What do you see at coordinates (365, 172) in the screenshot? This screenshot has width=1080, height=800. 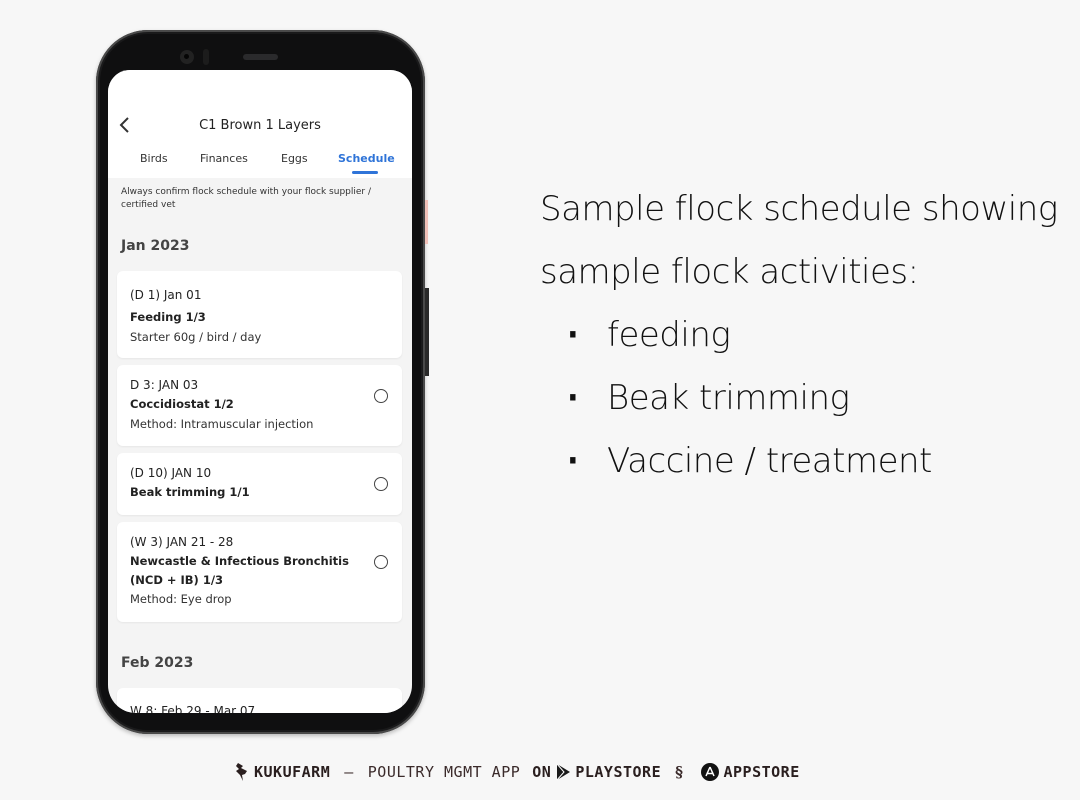 I see `active-tab-indicator` at bounding box center [365, 172].